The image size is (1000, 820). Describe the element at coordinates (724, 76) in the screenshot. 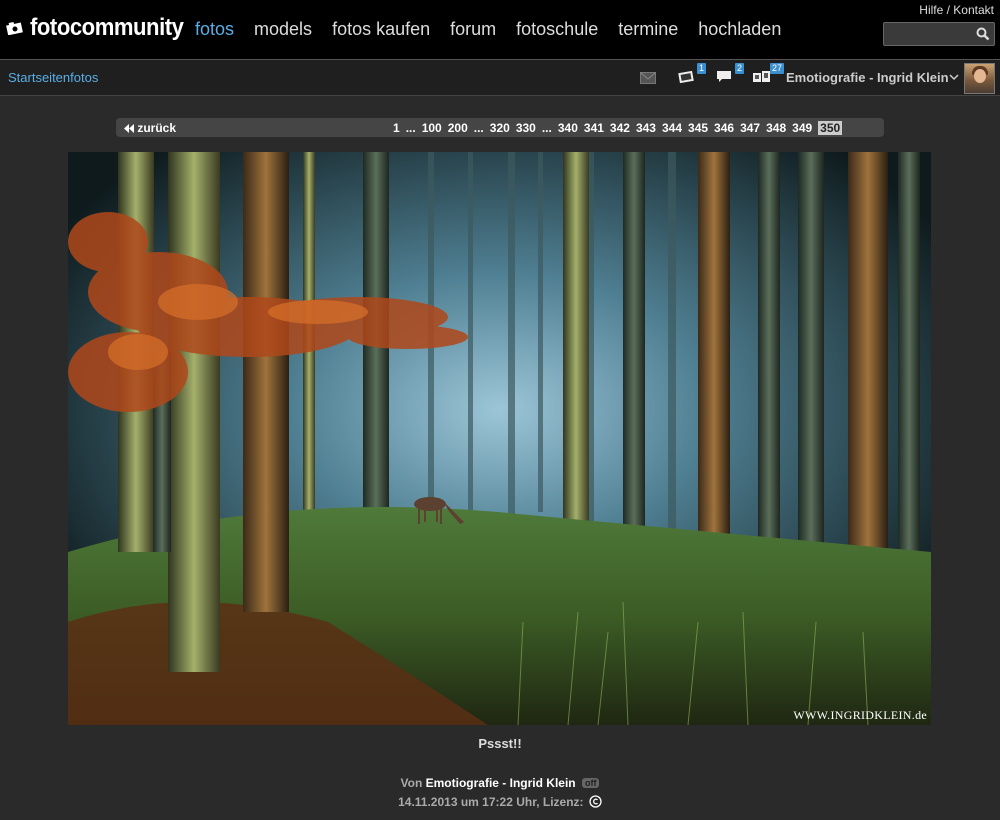

I see `comments-icon` at that location.